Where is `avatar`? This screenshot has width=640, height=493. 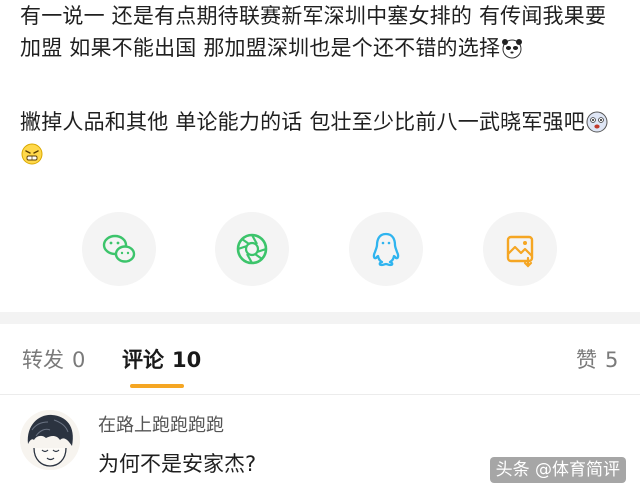
avatar is located at coordinates (50, 440).